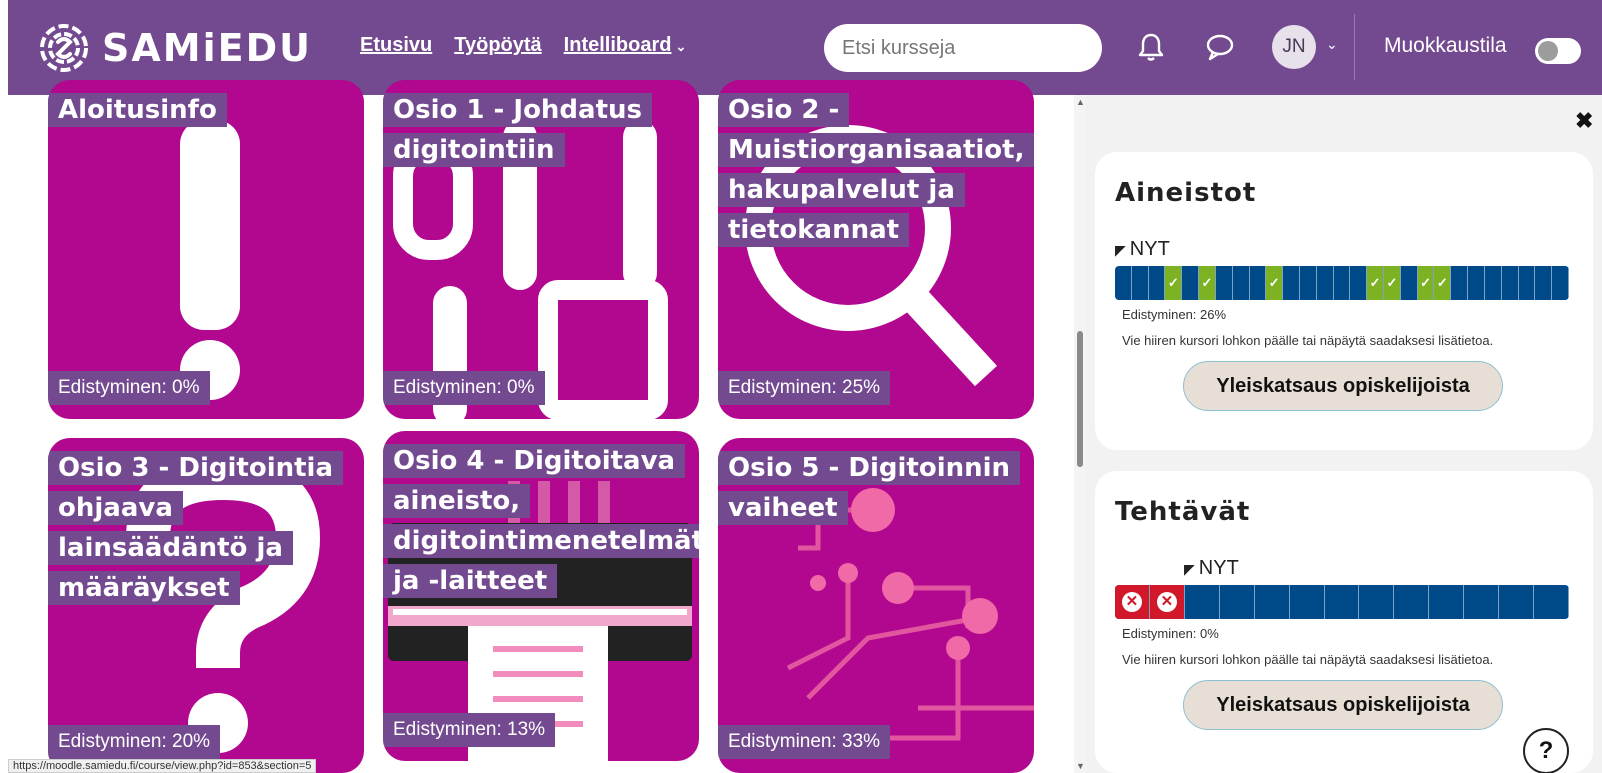  Describe the element at coordinates (1170, 633) in the screenshot. I see `block-progress-text: Edistyminen: 0%` at that location.